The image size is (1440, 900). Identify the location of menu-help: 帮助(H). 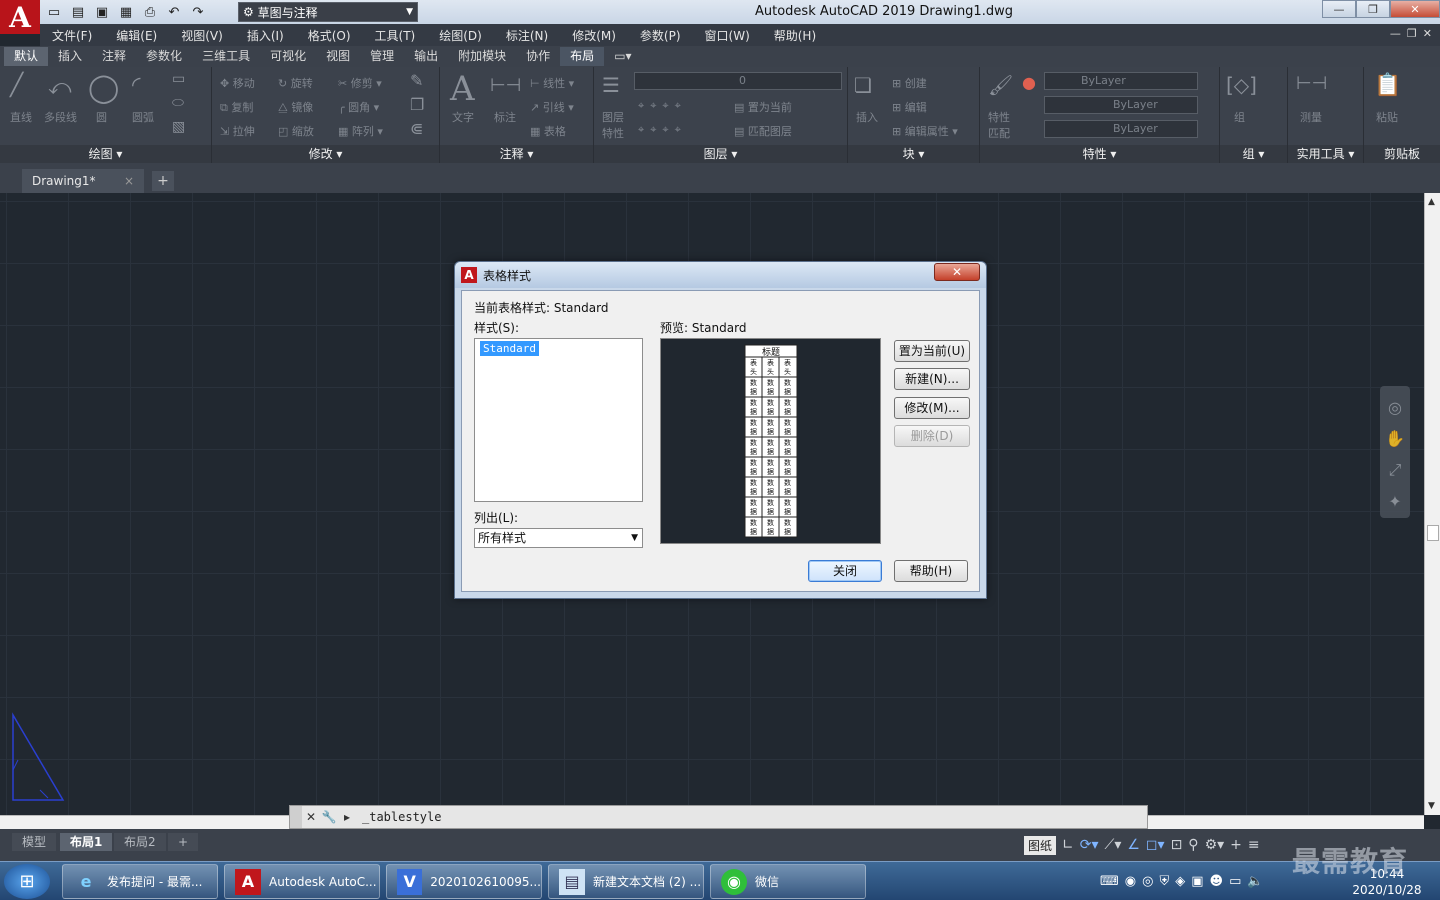
(795, 35).